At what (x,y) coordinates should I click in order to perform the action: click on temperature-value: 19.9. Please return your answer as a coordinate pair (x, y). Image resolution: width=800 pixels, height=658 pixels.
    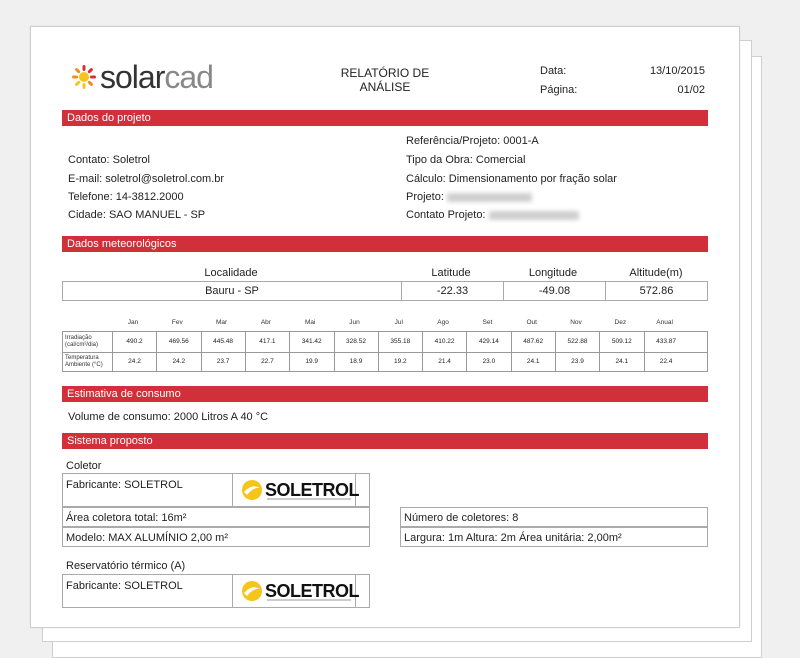
    Looking at the image, I should click on (311, 362).